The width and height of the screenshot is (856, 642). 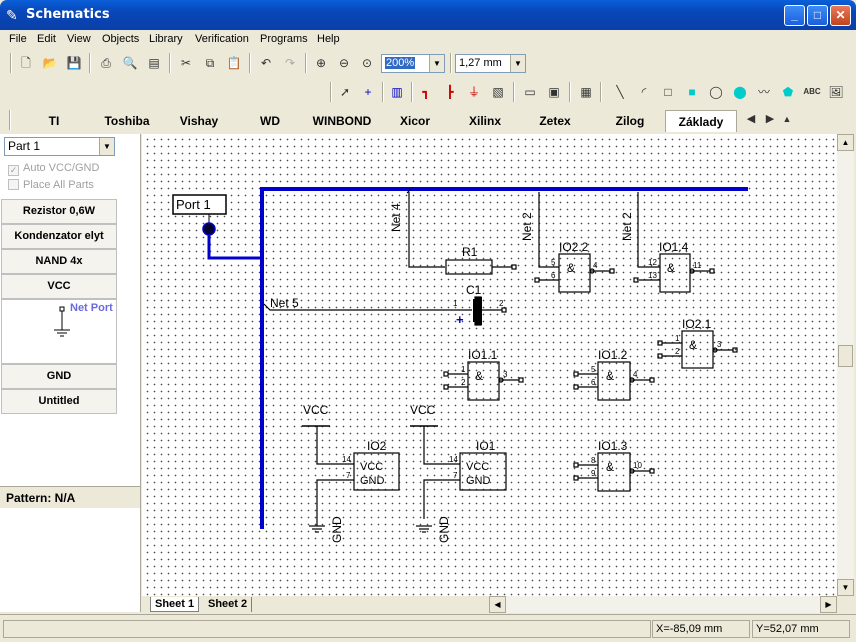 What do you see at coordinates (344, 63) in the screenshot?
I see `zoom-out-icon: ⊖` at bounding box center [344, 63].